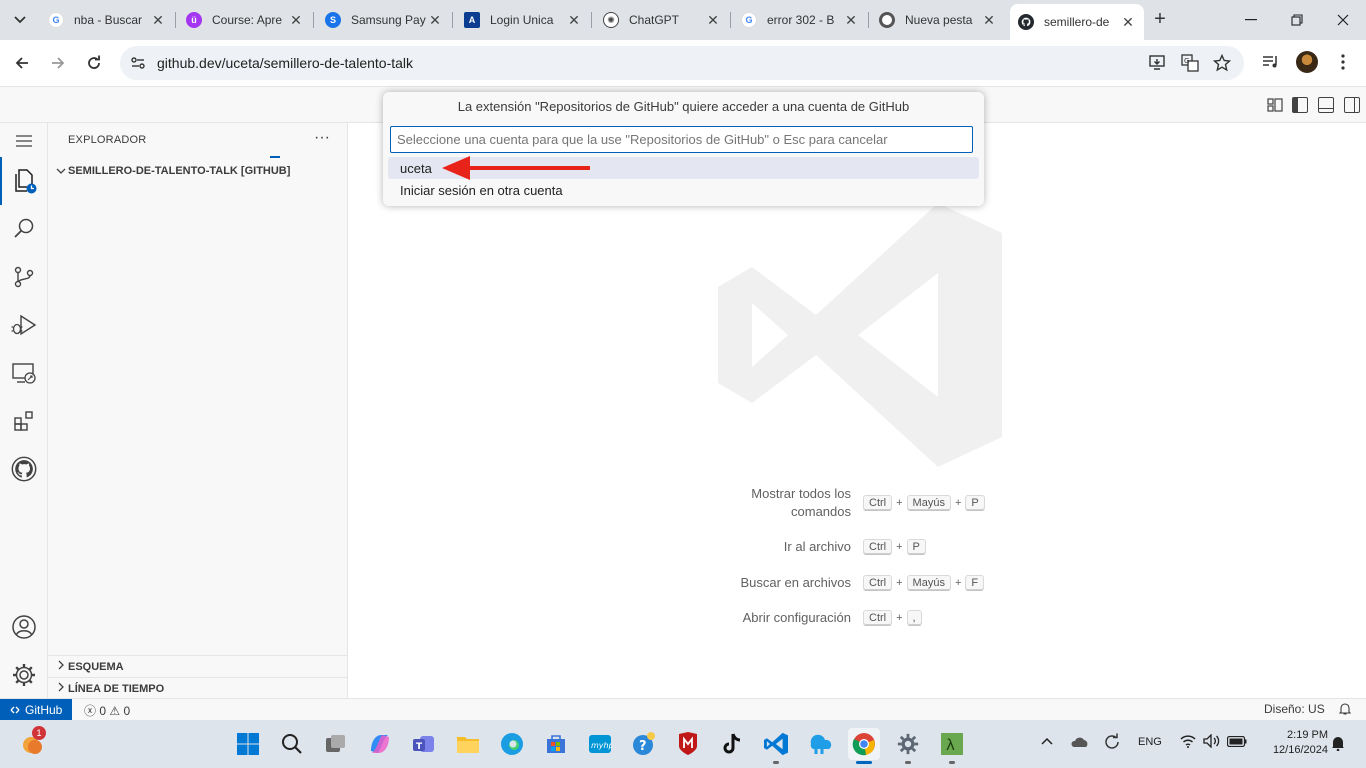 The height and width of the screenshot is (768, 1366). I want to click on reload-button, so click(94, 63).